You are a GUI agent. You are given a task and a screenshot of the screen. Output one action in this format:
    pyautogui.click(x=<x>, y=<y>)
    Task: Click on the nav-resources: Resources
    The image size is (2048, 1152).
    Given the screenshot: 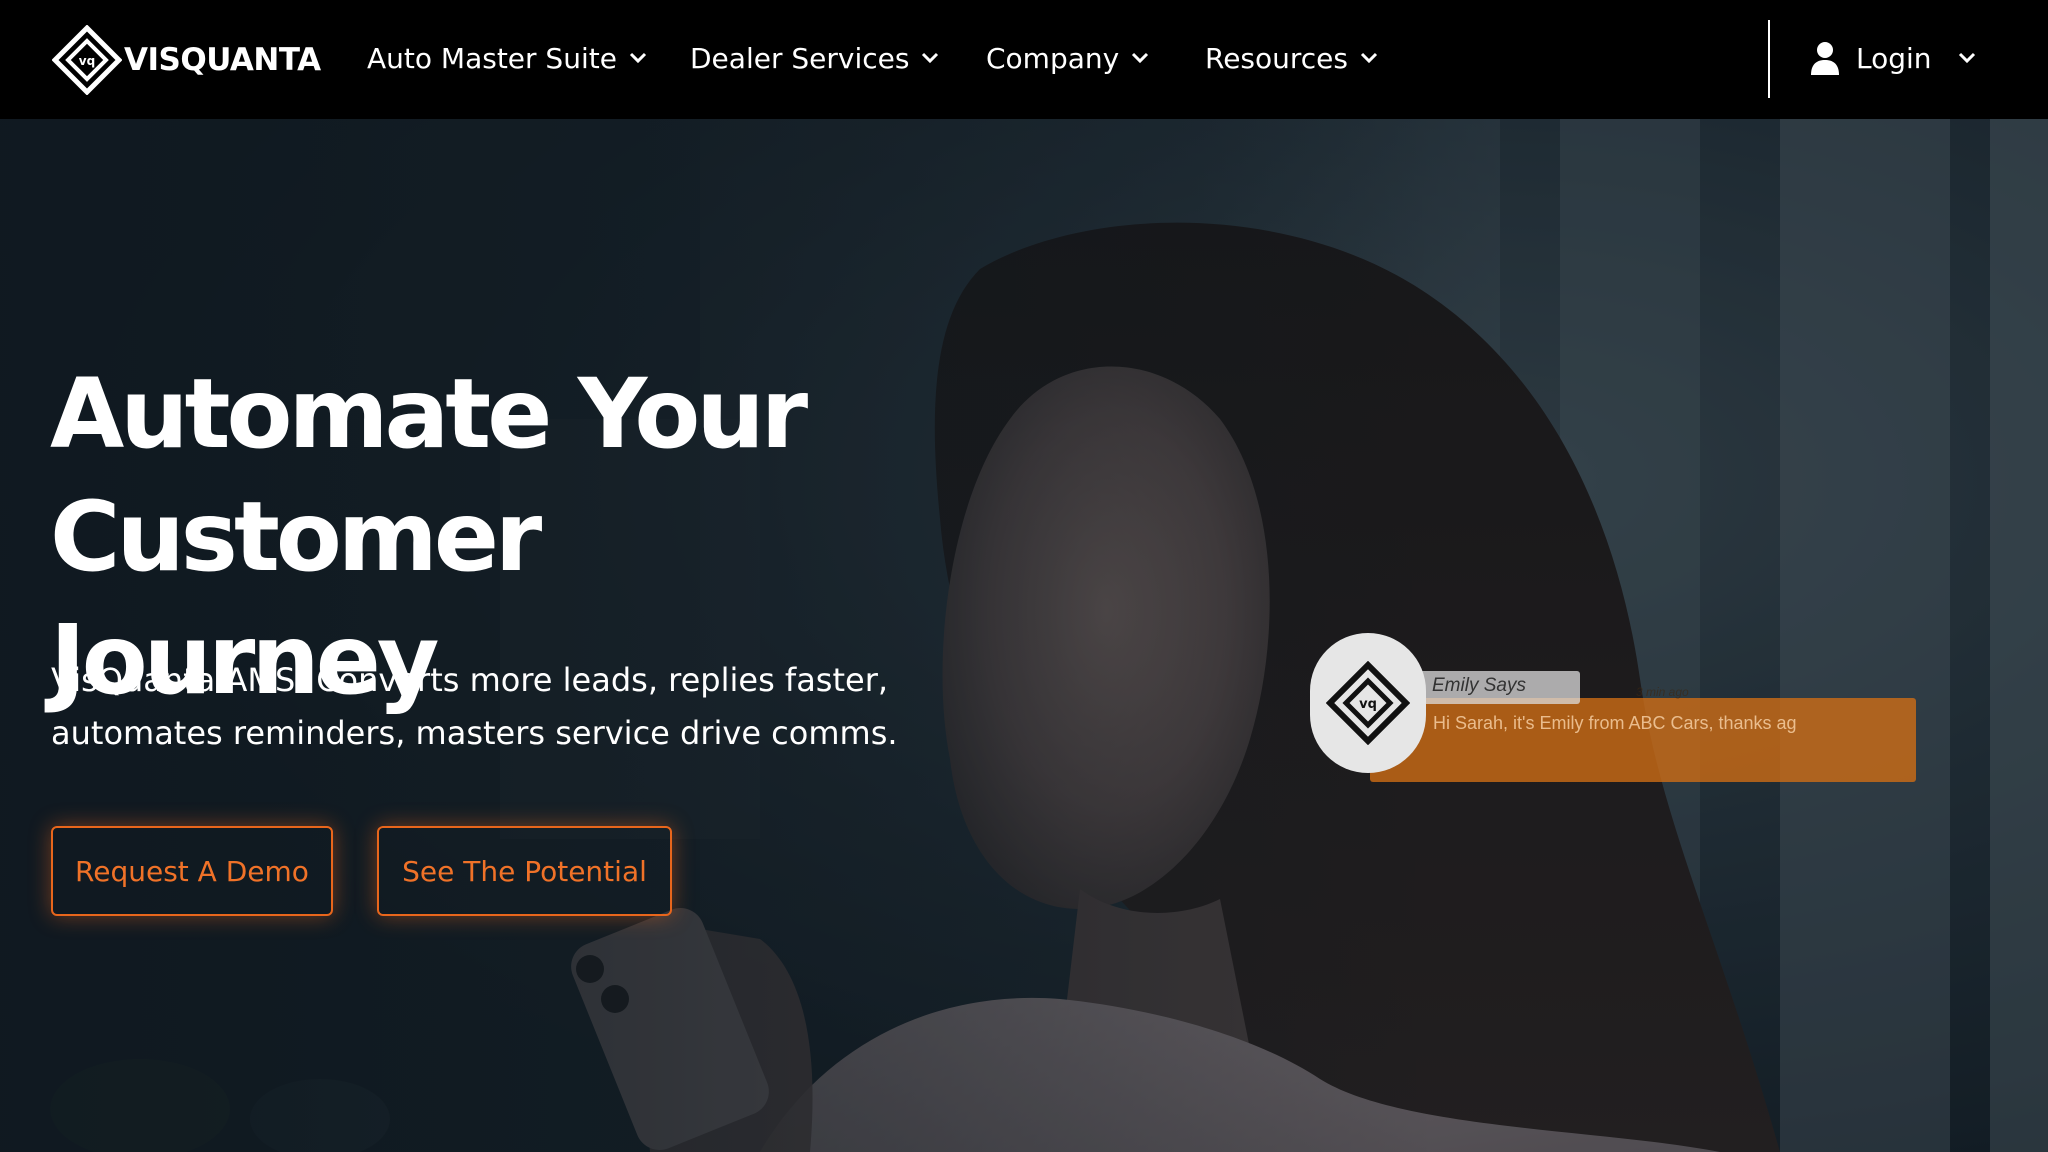 What is the action you would take?
    pyautogui.click(x=1291, y=58)
    